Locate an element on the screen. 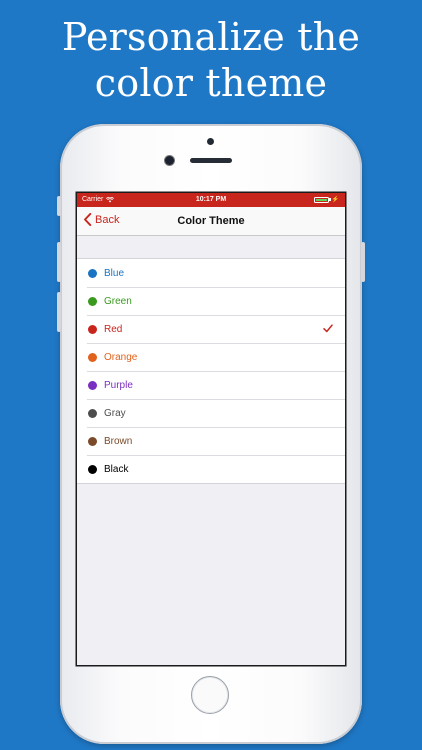 This screenshot has width=422, height=750. navigation-bar: Back Color Theme is located at coordinates (211, 221).